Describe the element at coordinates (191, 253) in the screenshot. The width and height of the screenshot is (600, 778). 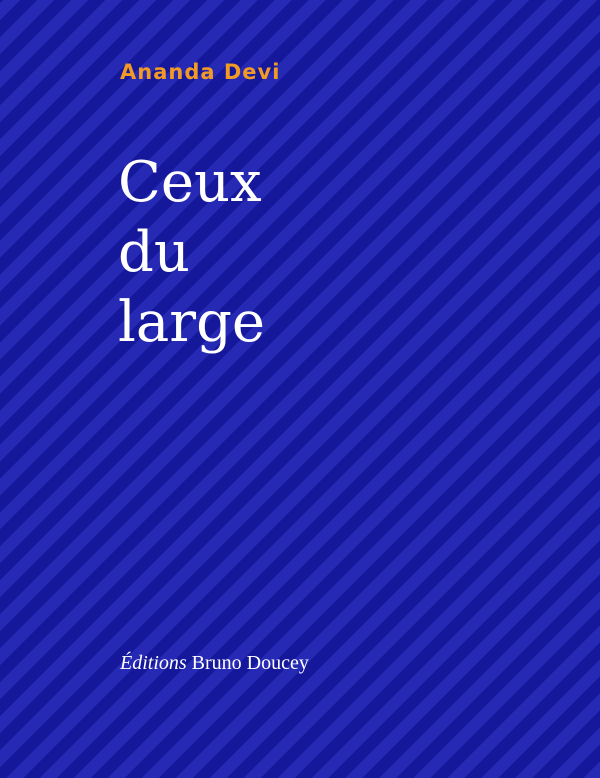
I see `book-title: Ceux du large` at that location.